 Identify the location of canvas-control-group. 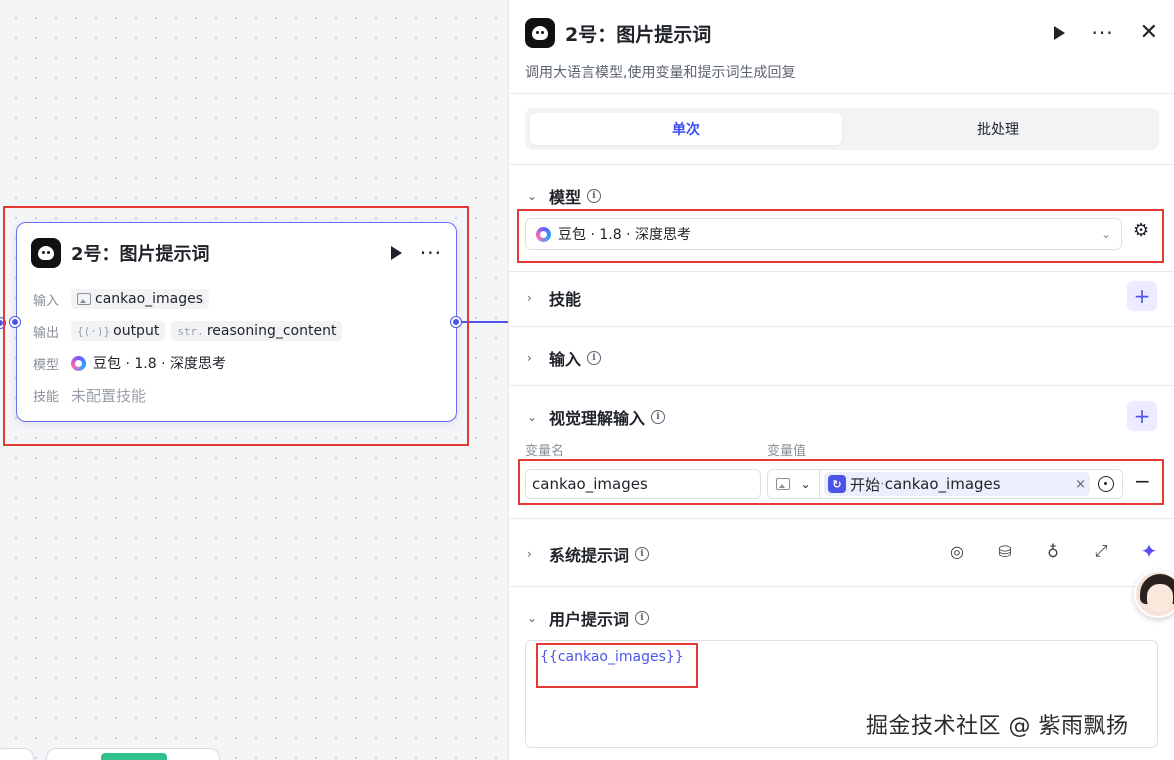
(133, 754).